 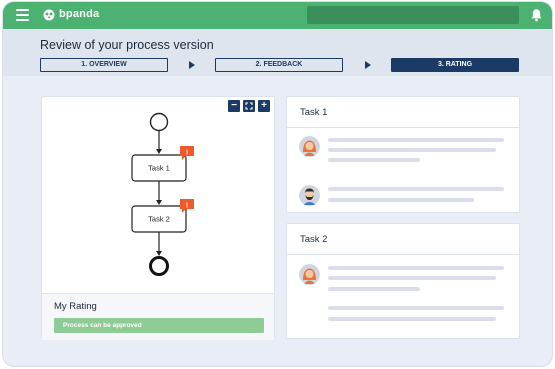 What do you see at coordinates (279, 65) in the screenshot?
I see `step-feedback: 2. FEEDBACK` at bounding box center [279, 65].